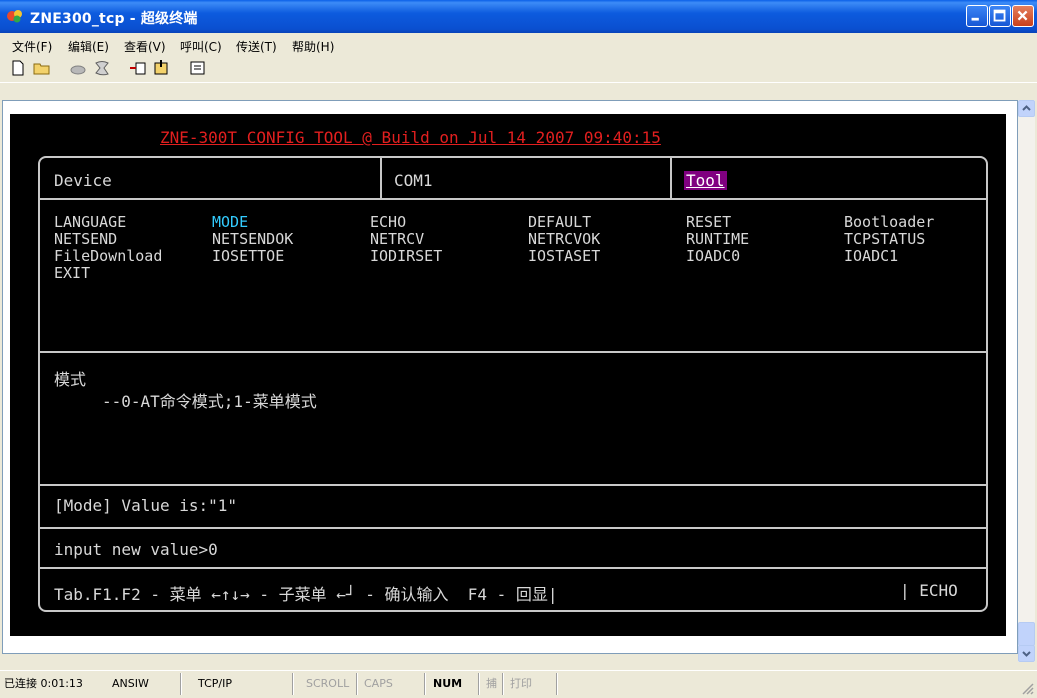  What do you see at coordinates (18, 68) in the screenshot?
I see `new-file-icon` at bounding box center [18, 68].